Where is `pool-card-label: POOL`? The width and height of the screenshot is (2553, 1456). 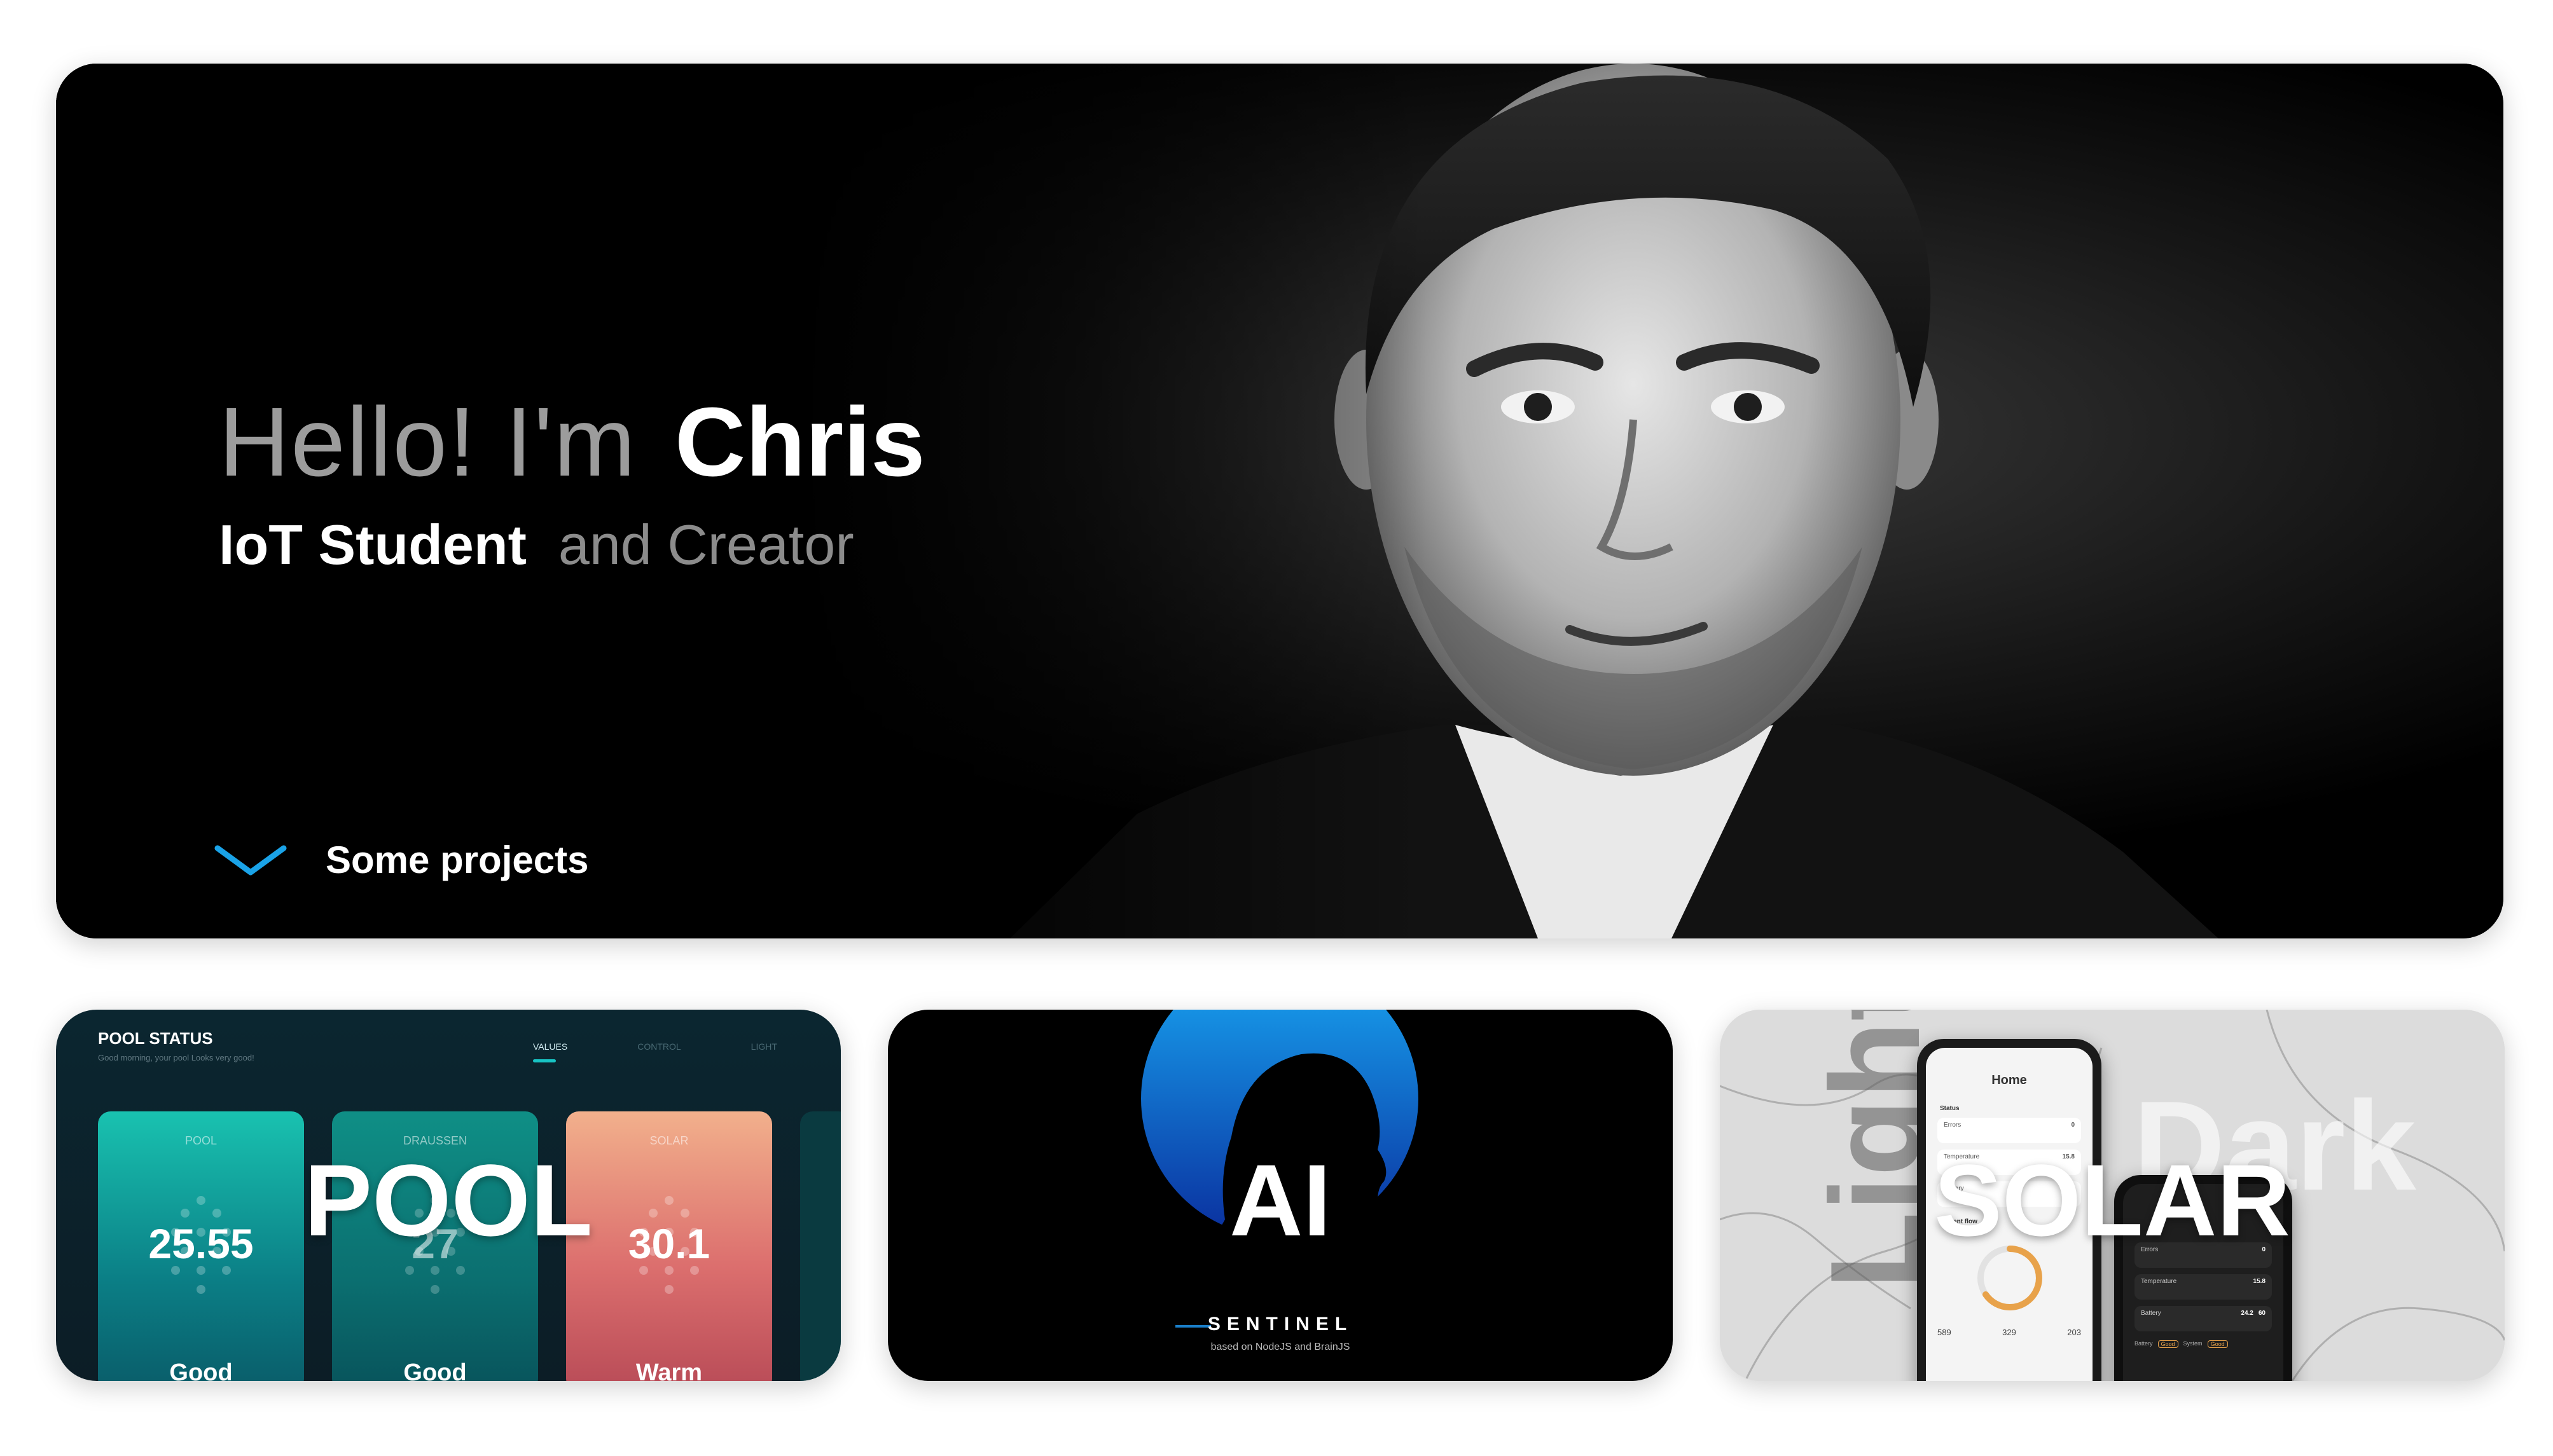 pool-card-label: POOL is located at coordinates (449, 1200).